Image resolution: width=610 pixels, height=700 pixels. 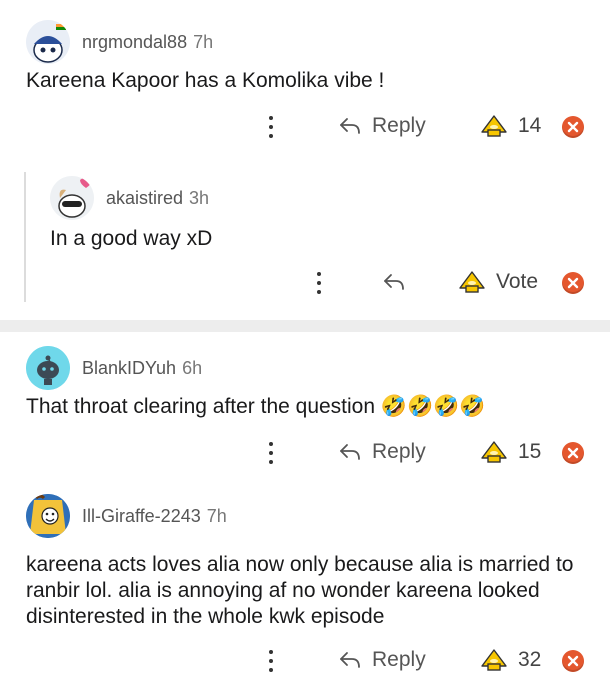 What do you see at coordinates (510, 126) in the screenshot?
I see `upvote-button: 14` at bounding box center [510, 126].